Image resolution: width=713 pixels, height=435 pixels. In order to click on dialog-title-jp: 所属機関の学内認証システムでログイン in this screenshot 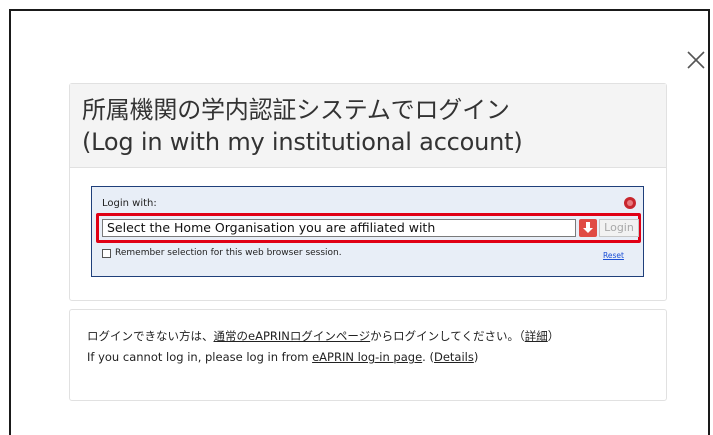, I will do `click(296, 110)`.